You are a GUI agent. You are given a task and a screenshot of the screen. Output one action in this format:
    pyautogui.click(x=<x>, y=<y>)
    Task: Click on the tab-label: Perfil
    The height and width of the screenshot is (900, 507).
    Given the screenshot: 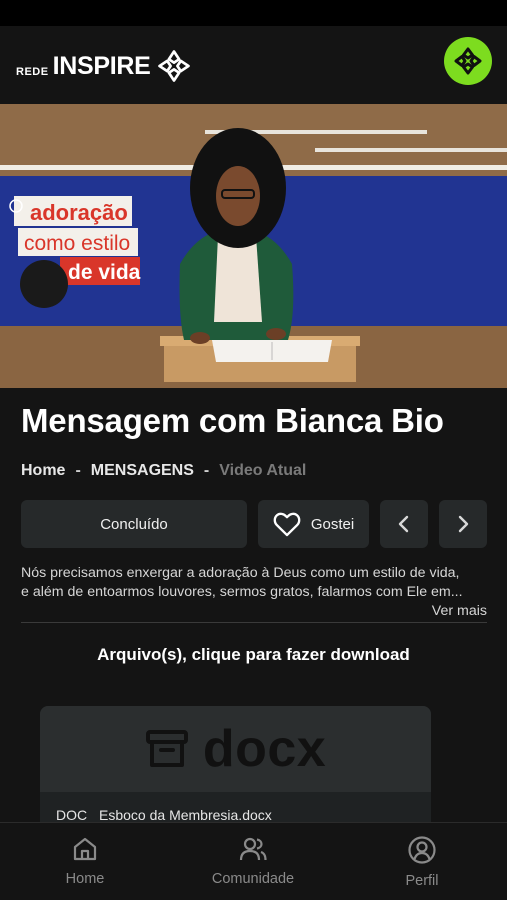 What is the action you would take?
    pyautogui.click(x=422, y=881)
    